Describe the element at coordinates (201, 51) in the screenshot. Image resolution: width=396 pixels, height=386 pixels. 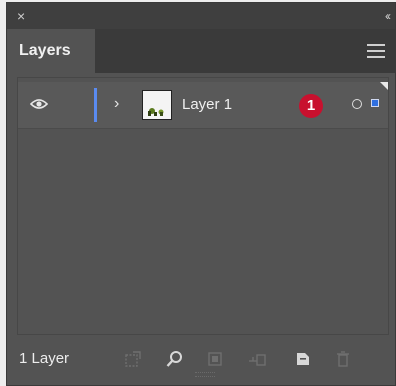
I see `tab-row: Layers` at that location.